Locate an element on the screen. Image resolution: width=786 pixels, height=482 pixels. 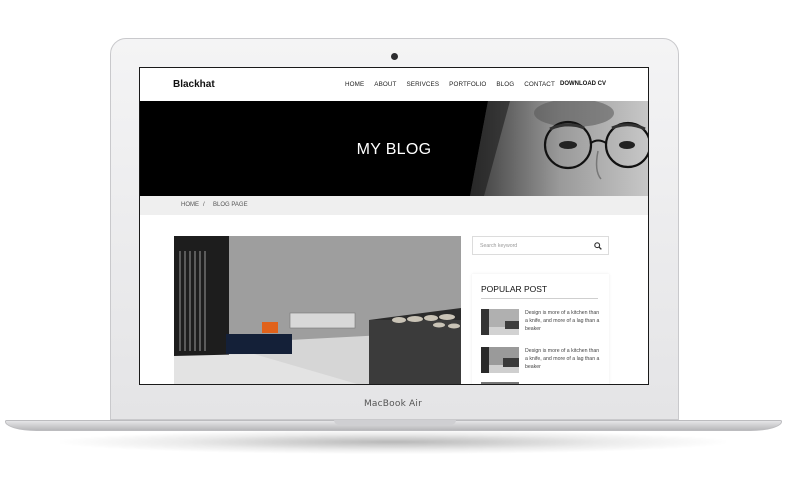
nav-about: ABOUT is located at coordinates (385, 84).